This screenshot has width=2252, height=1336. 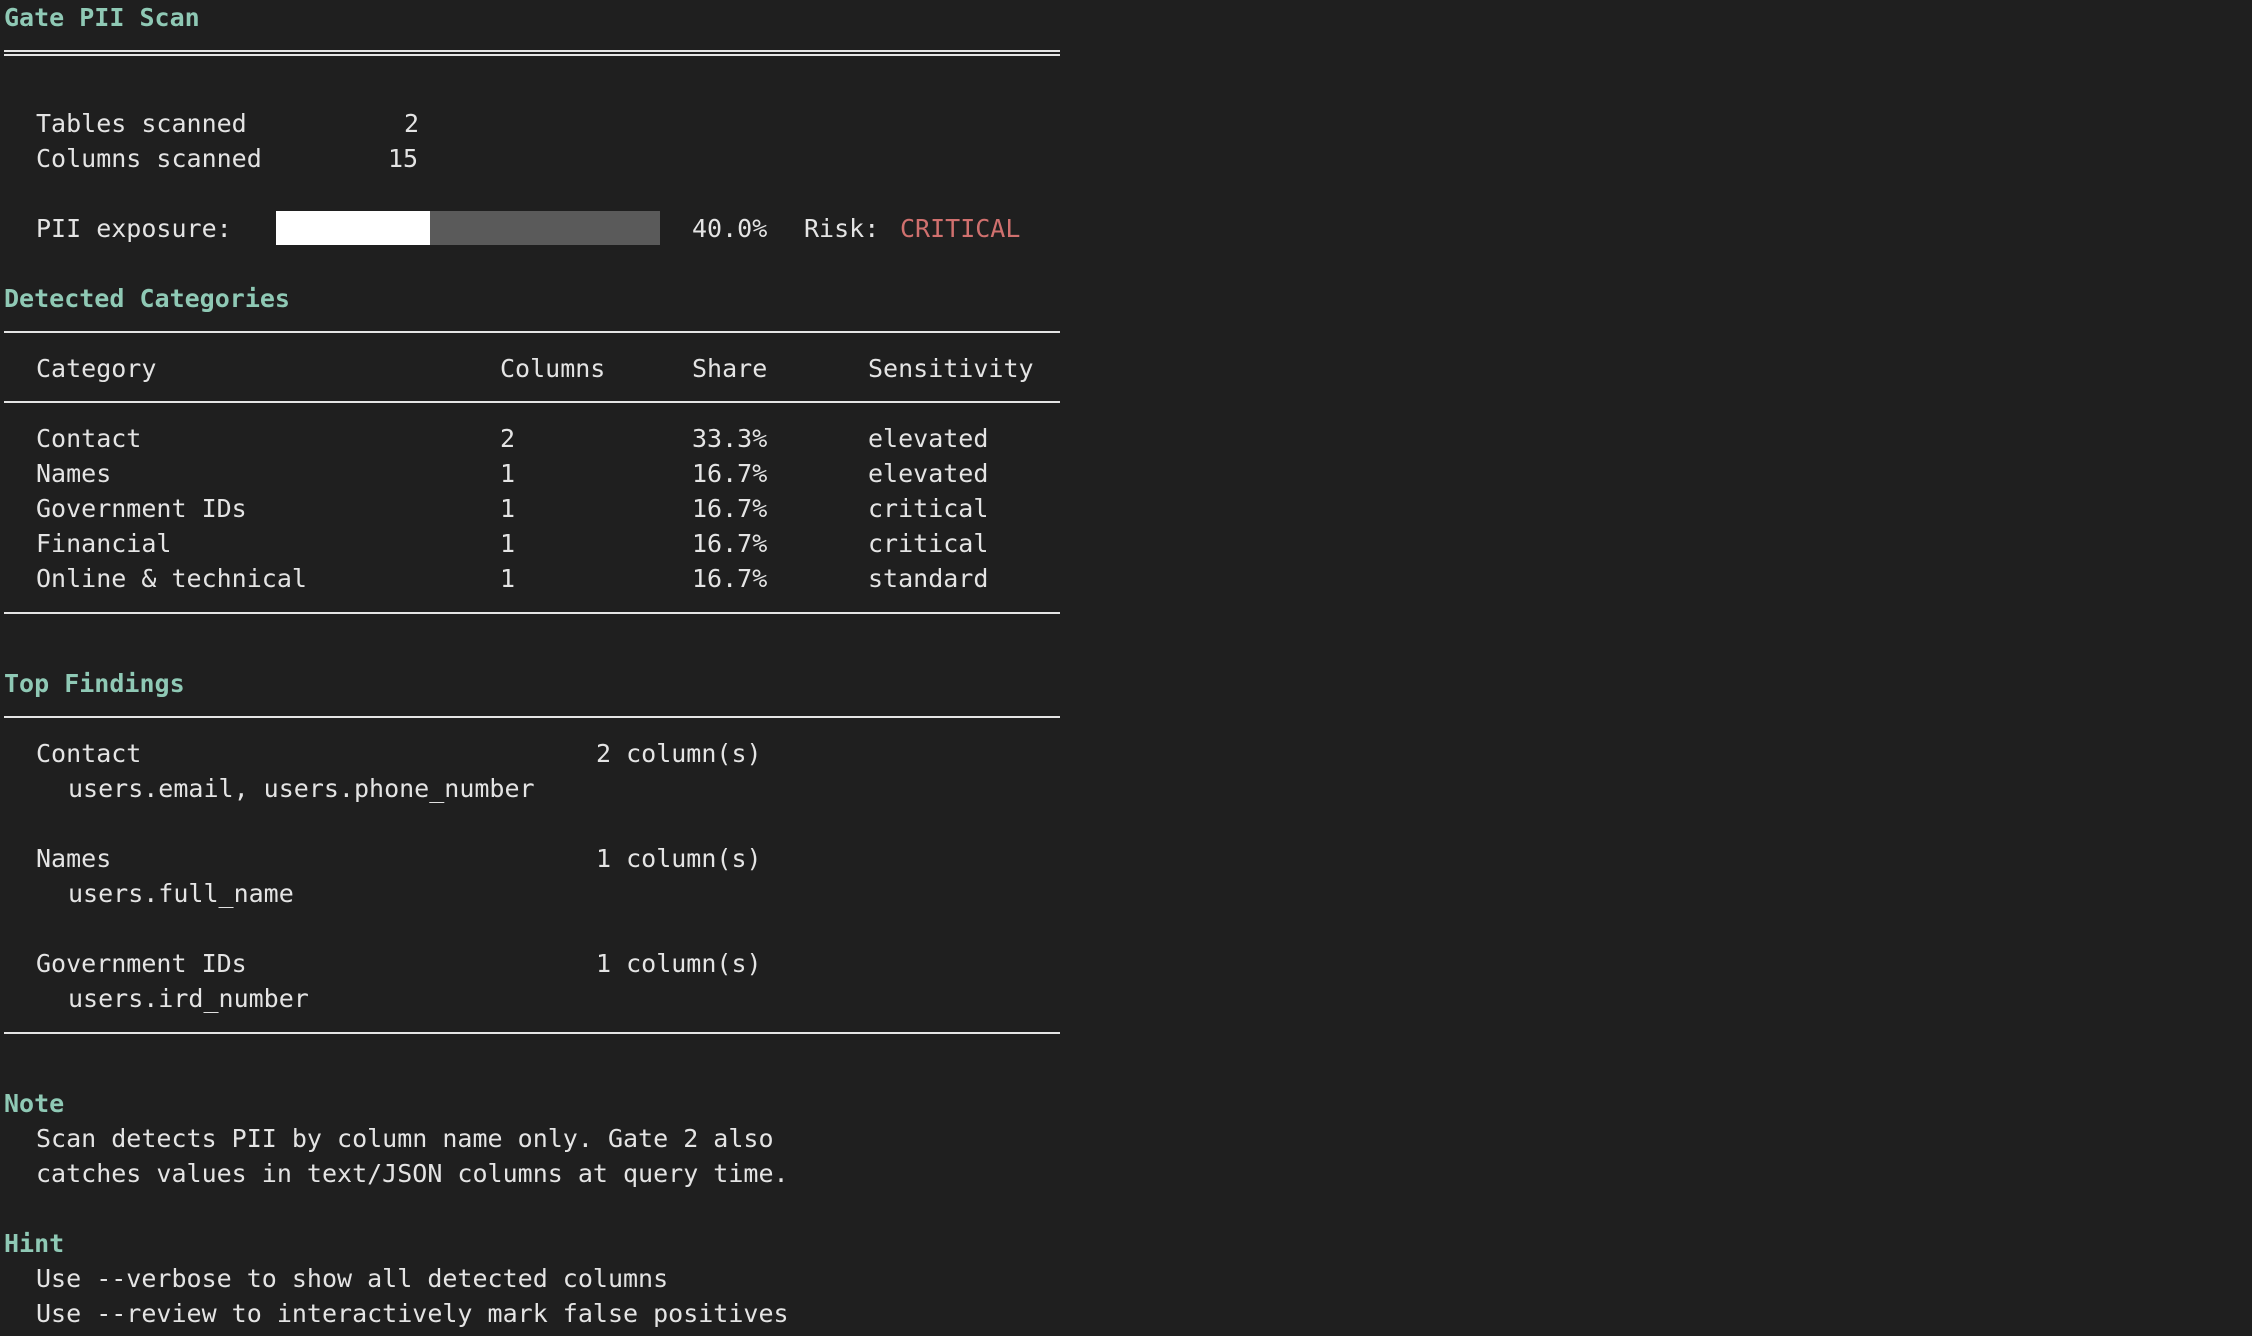 What do you see at coordinates (134, 228) in the screenshot?
I see `pii-exposure-label: PII exposure:` at bounding box center [134, 228].